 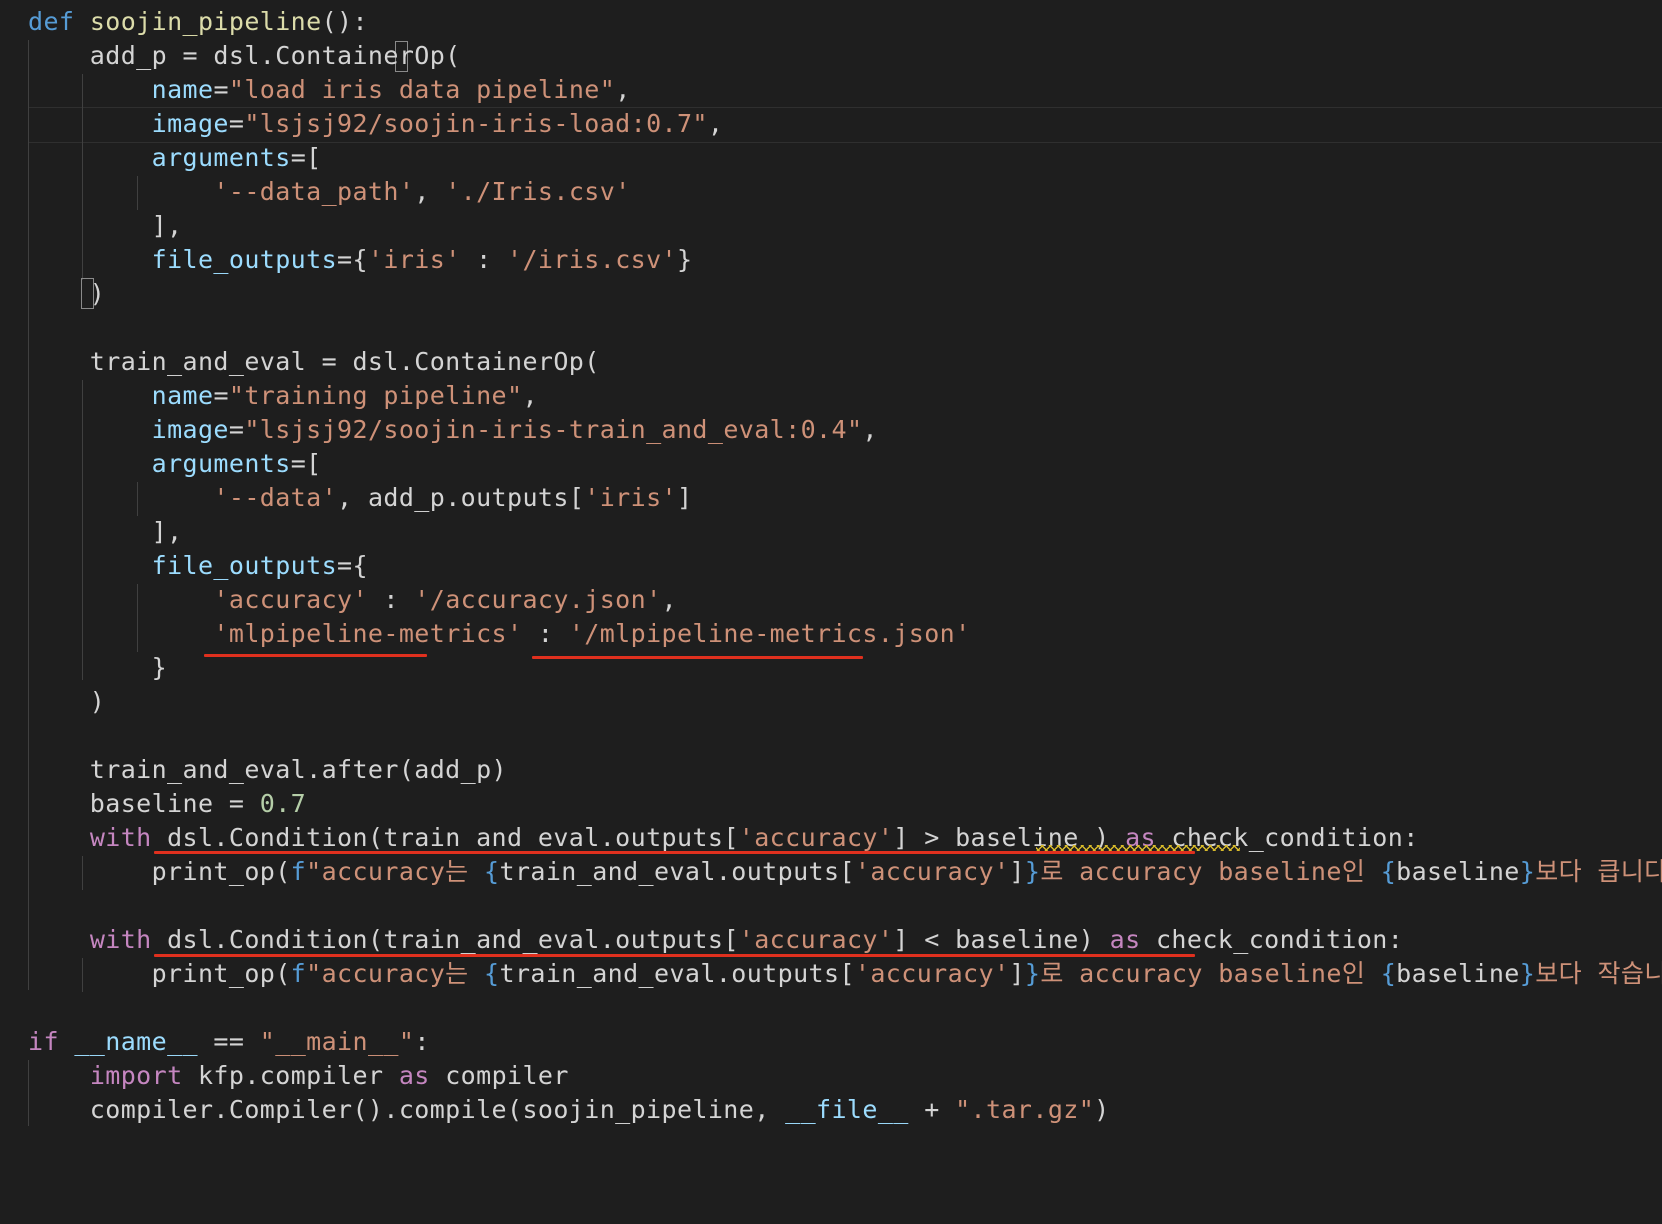 What do you see at coordinates (51, 21) in the screenshot?
I see `code-token: def` at bounding box center [51, 21].